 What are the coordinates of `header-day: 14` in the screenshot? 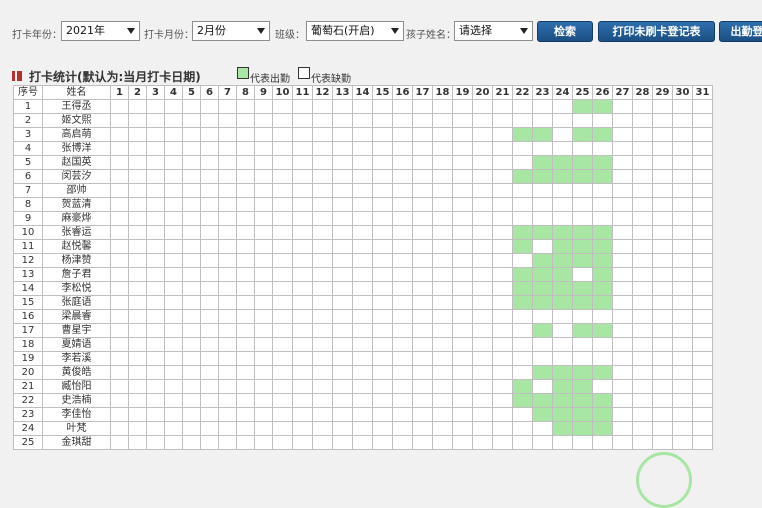 It's located at (362, 92).